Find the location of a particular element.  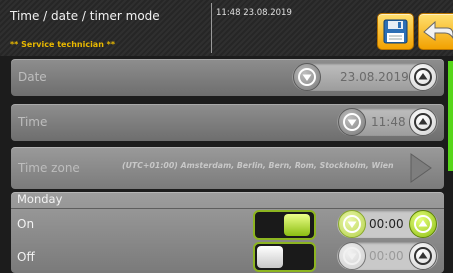

time-control: 11:48 is located at coordinates (387, 122).